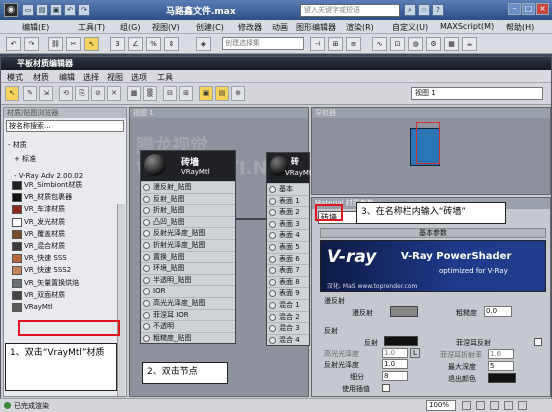 Image resolution: width=552 pixels, height=412 pixels. I want to click on section-standard: + 标准, so click(25, 159).